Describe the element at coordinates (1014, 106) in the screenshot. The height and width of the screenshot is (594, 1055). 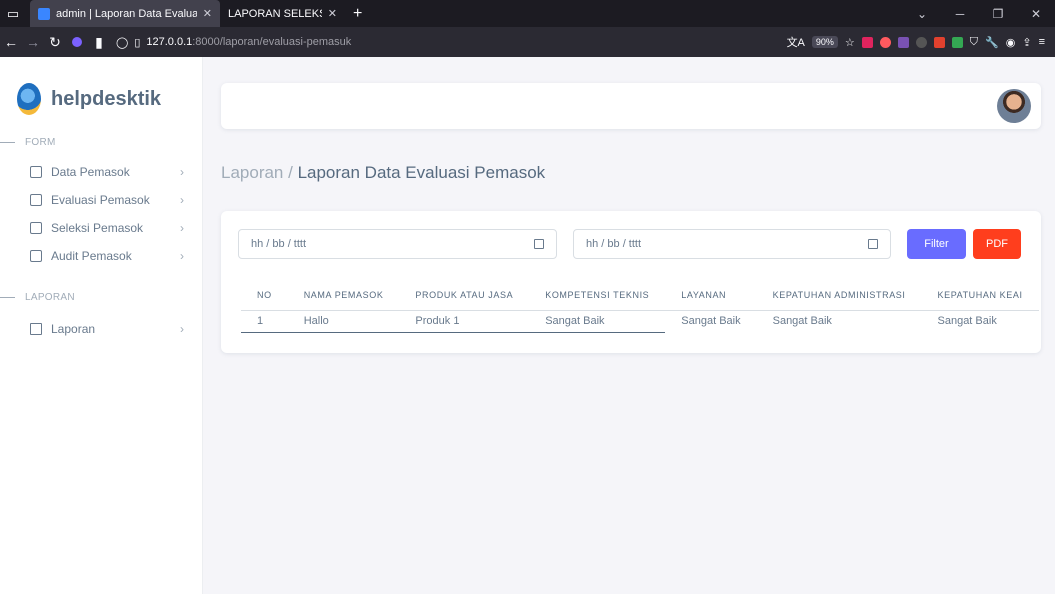
I see `avatar` at that location.